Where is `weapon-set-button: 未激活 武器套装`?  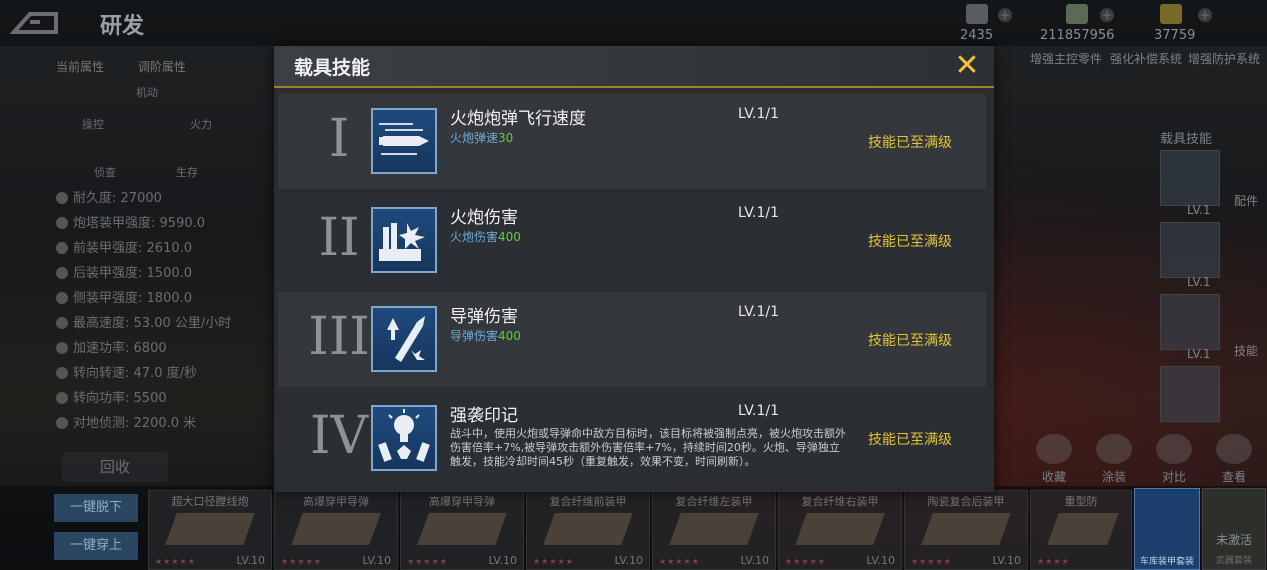
weapon-set-button: 未激活 武器套装 is located at coordinates (1234, 529).